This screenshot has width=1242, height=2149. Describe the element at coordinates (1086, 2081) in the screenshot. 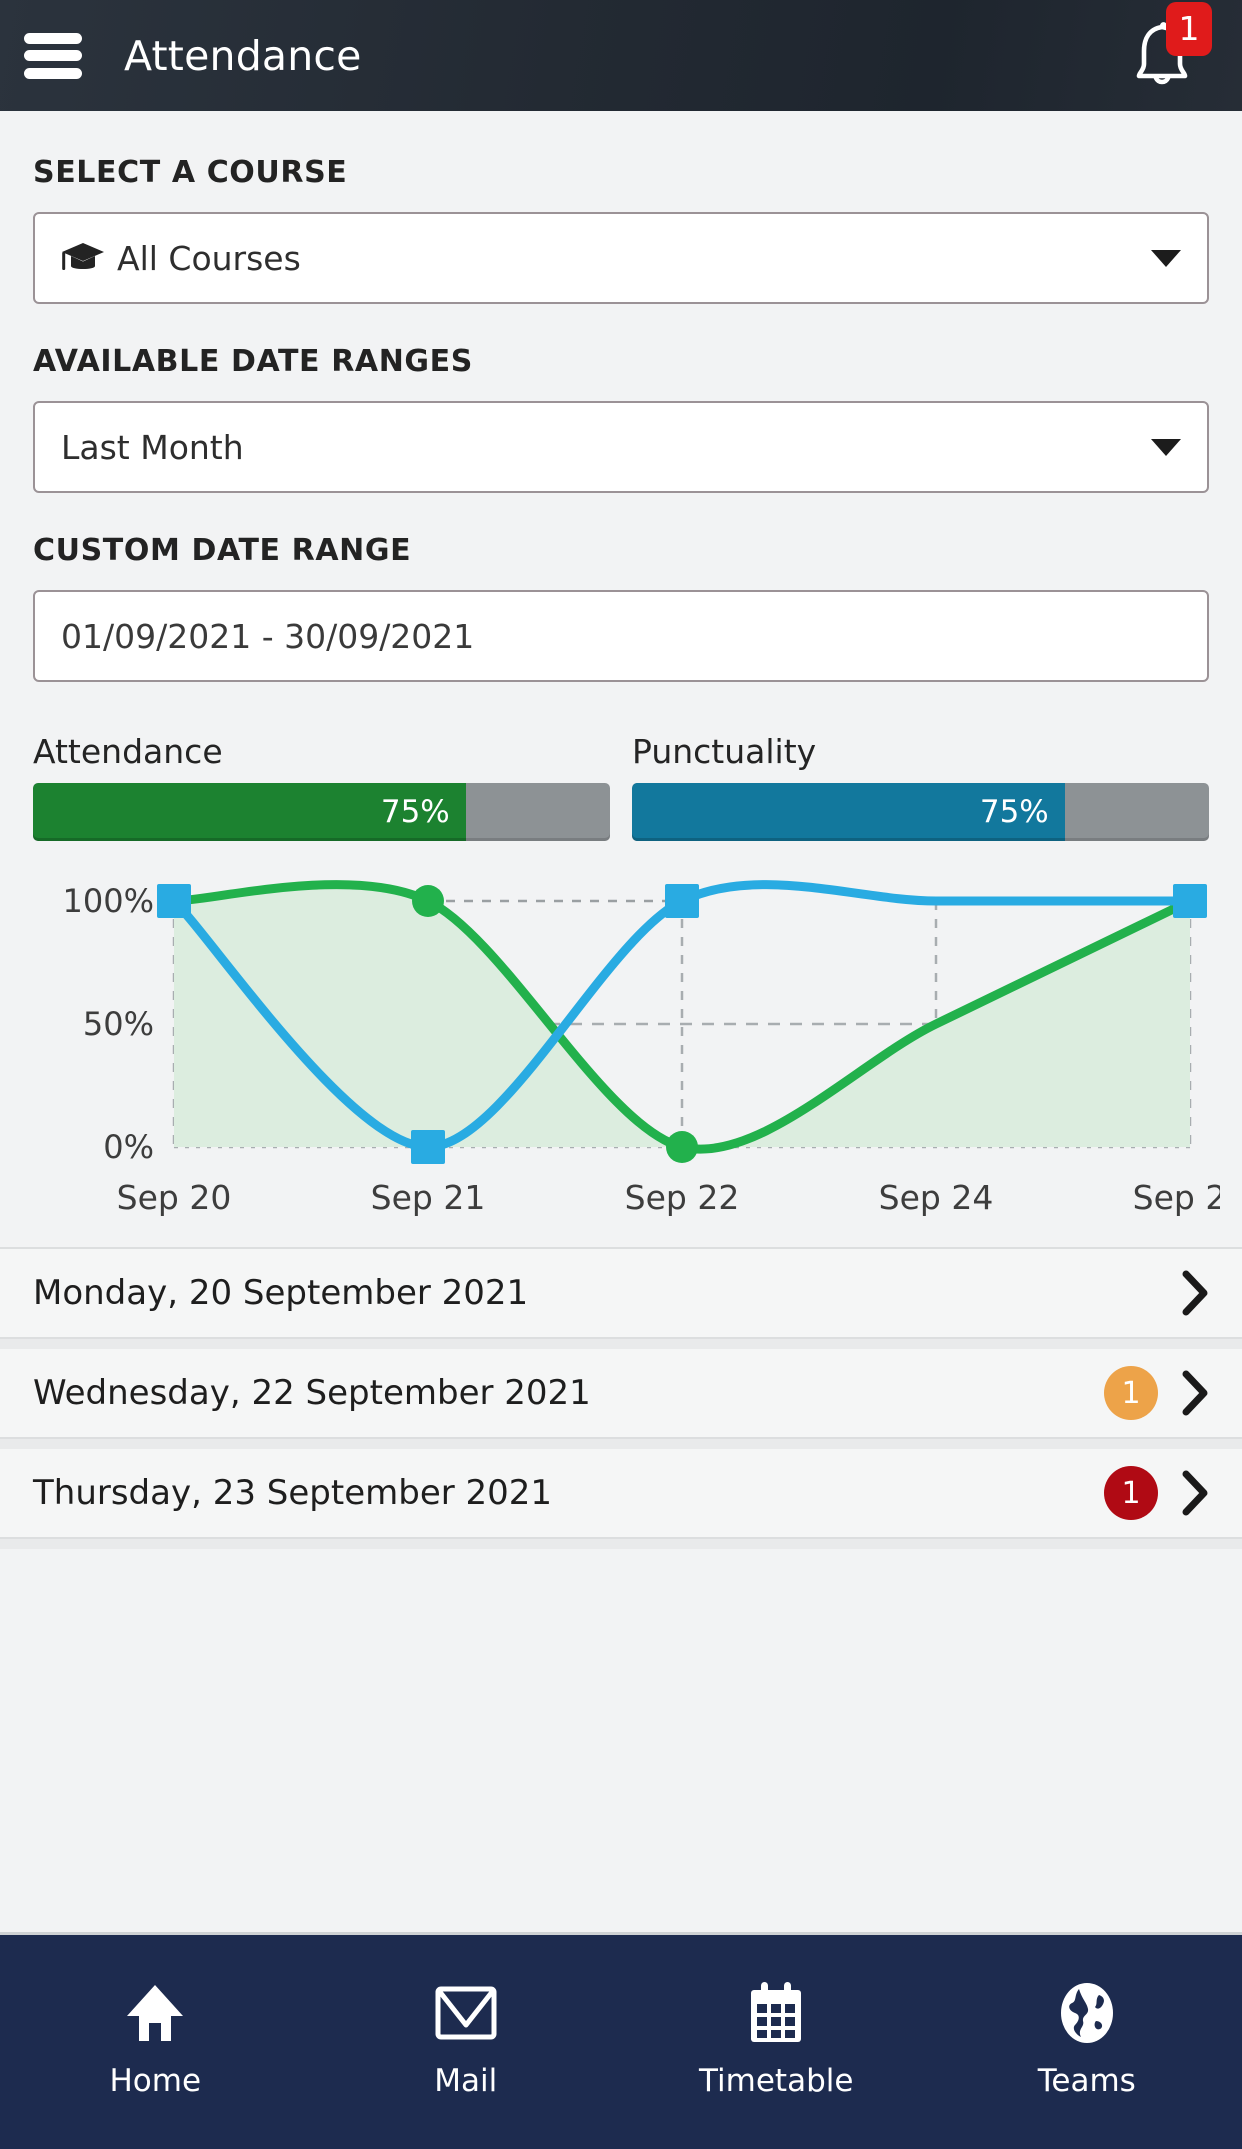

I see `nav-label-teams: Teams` at that location.